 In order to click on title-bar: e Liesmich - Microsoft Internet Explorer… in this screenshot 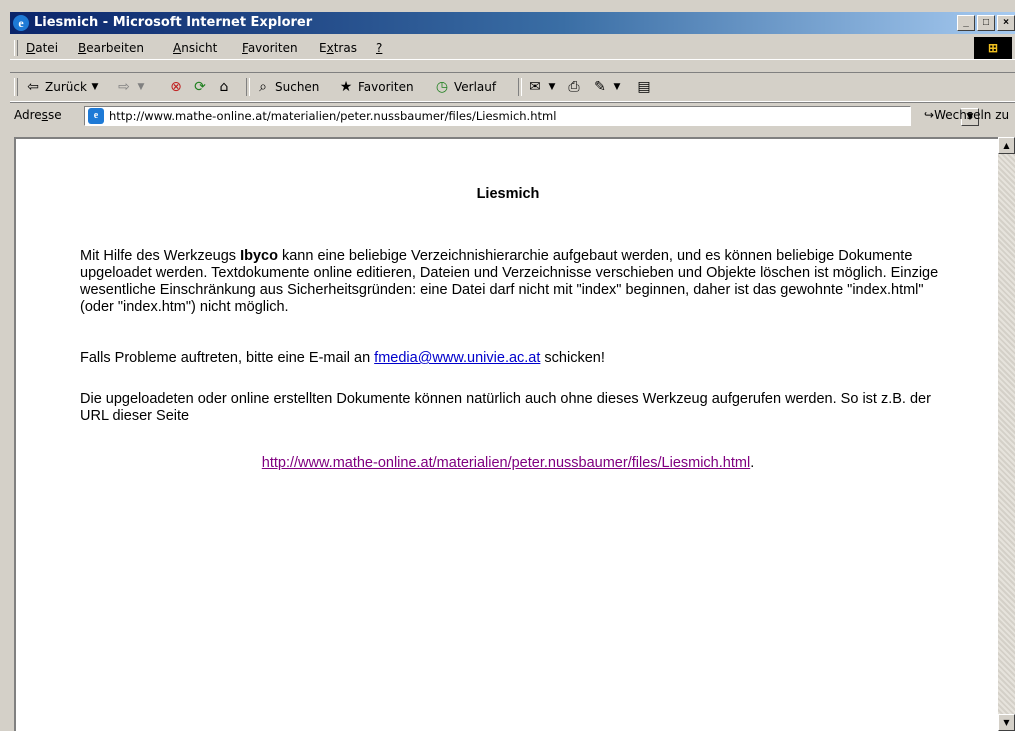, I will do `click(512, 23)`.